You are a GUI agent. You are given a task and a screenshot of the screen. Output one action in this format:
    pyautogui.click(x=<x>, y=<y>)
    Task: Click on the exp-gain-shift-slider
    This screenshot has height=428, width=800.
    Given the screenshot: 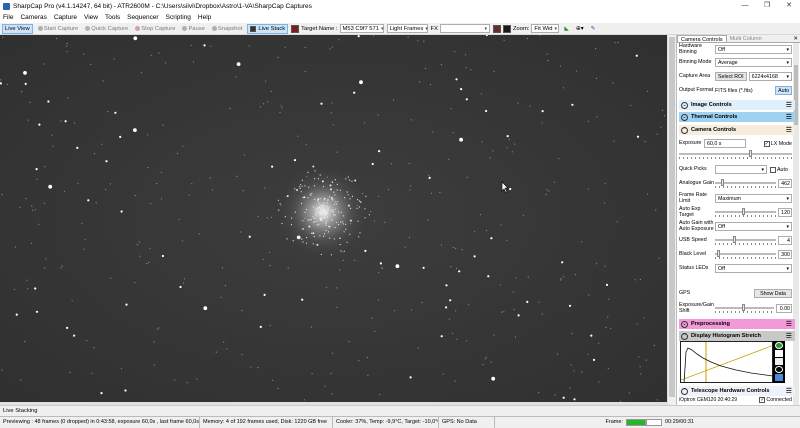 What is the action you would take?
    pyautogui.click(x=744, y=308)
    